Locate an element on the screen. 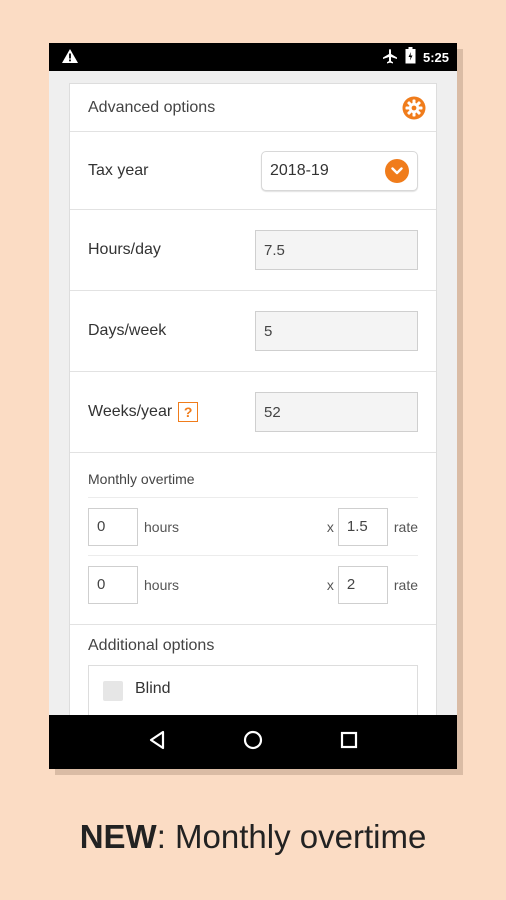  advanced-options-title: Advanced options is located at coordinates (152, 107).